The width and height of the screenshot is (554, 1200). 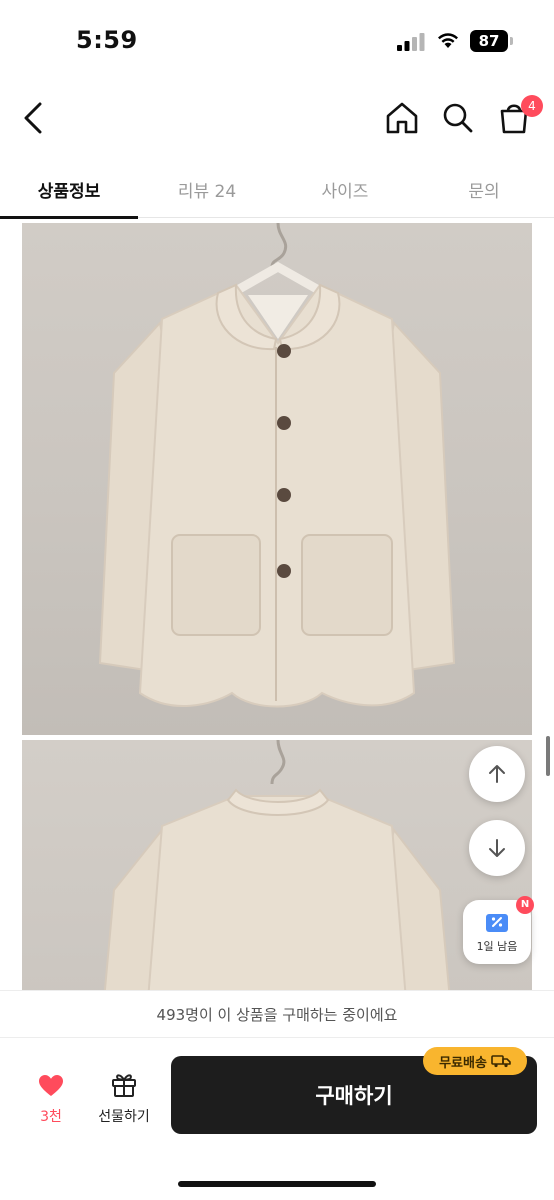 What do you see at coordinates (51, 1100) in the screenshot?
I see `like-button: 3천` at bounding box center [51, 1100].